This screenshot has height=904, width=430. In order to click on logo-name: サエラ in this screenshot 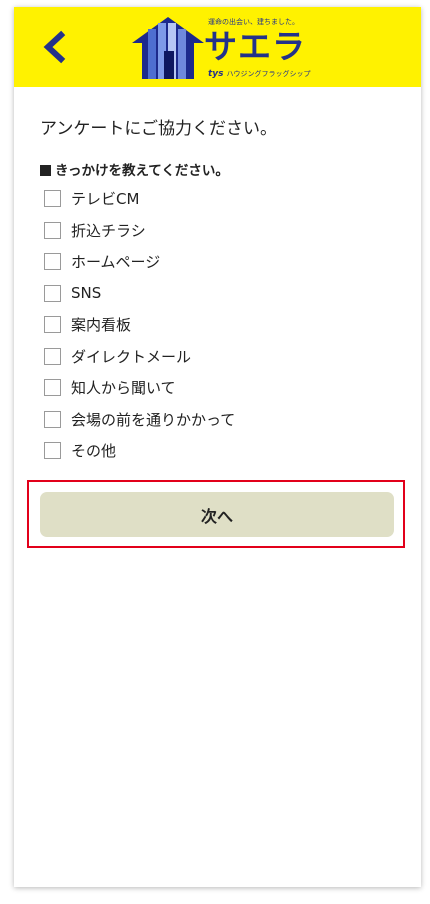, I will do `click(255, 46)`.